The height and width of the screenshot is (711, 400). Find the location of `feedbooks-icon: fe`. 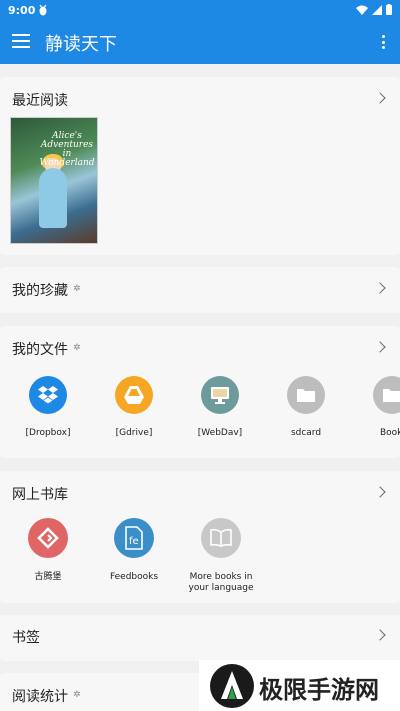

feedbooks-icon: fe is located at coordinates (134, 538).